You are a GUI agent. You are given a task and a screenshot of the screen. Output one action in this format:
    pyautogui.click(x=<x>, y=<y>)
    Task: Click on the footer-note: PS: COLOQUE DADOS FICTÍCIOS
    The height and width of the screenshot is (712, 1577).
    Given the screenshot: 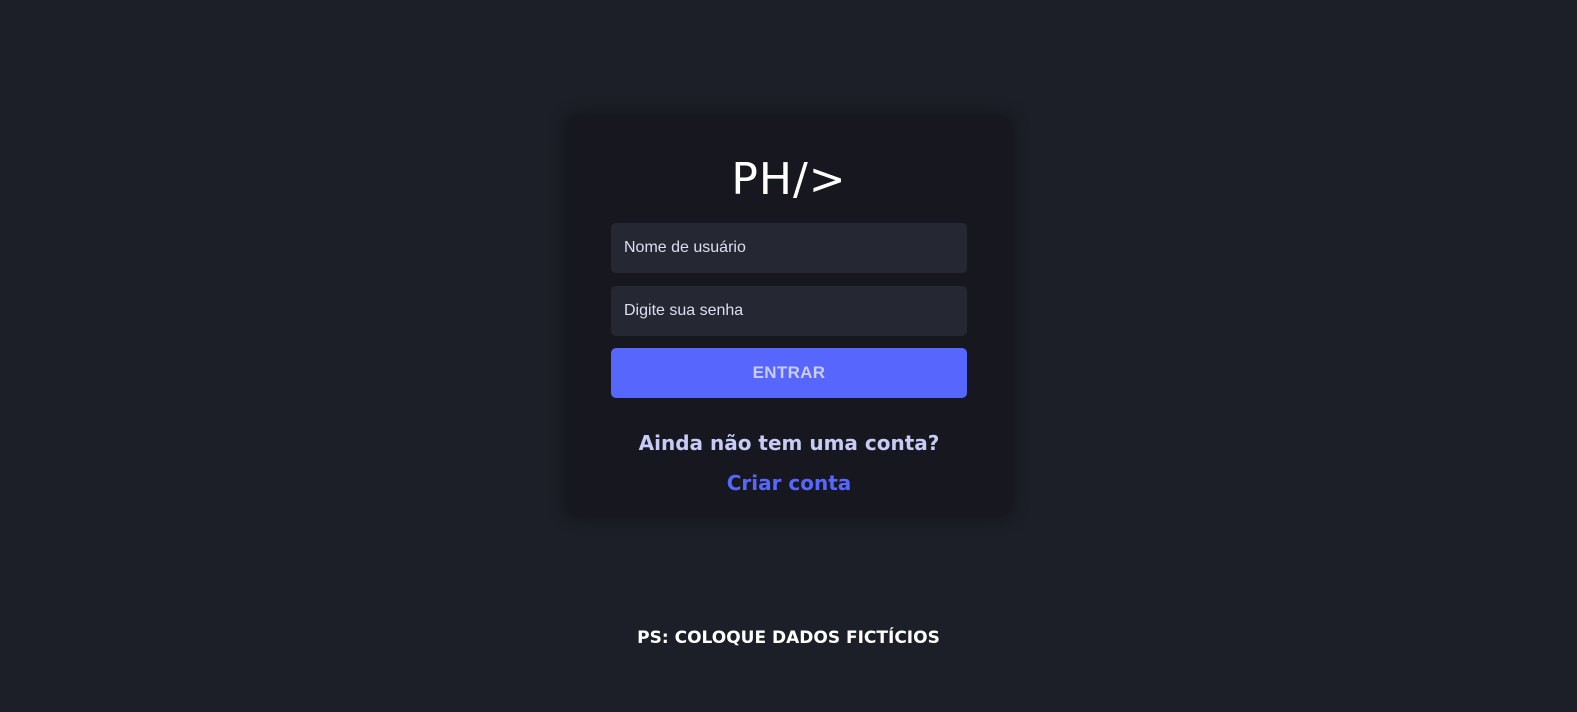 What is the action you would take?
    pyautogui.click(x=788, y=638)
    